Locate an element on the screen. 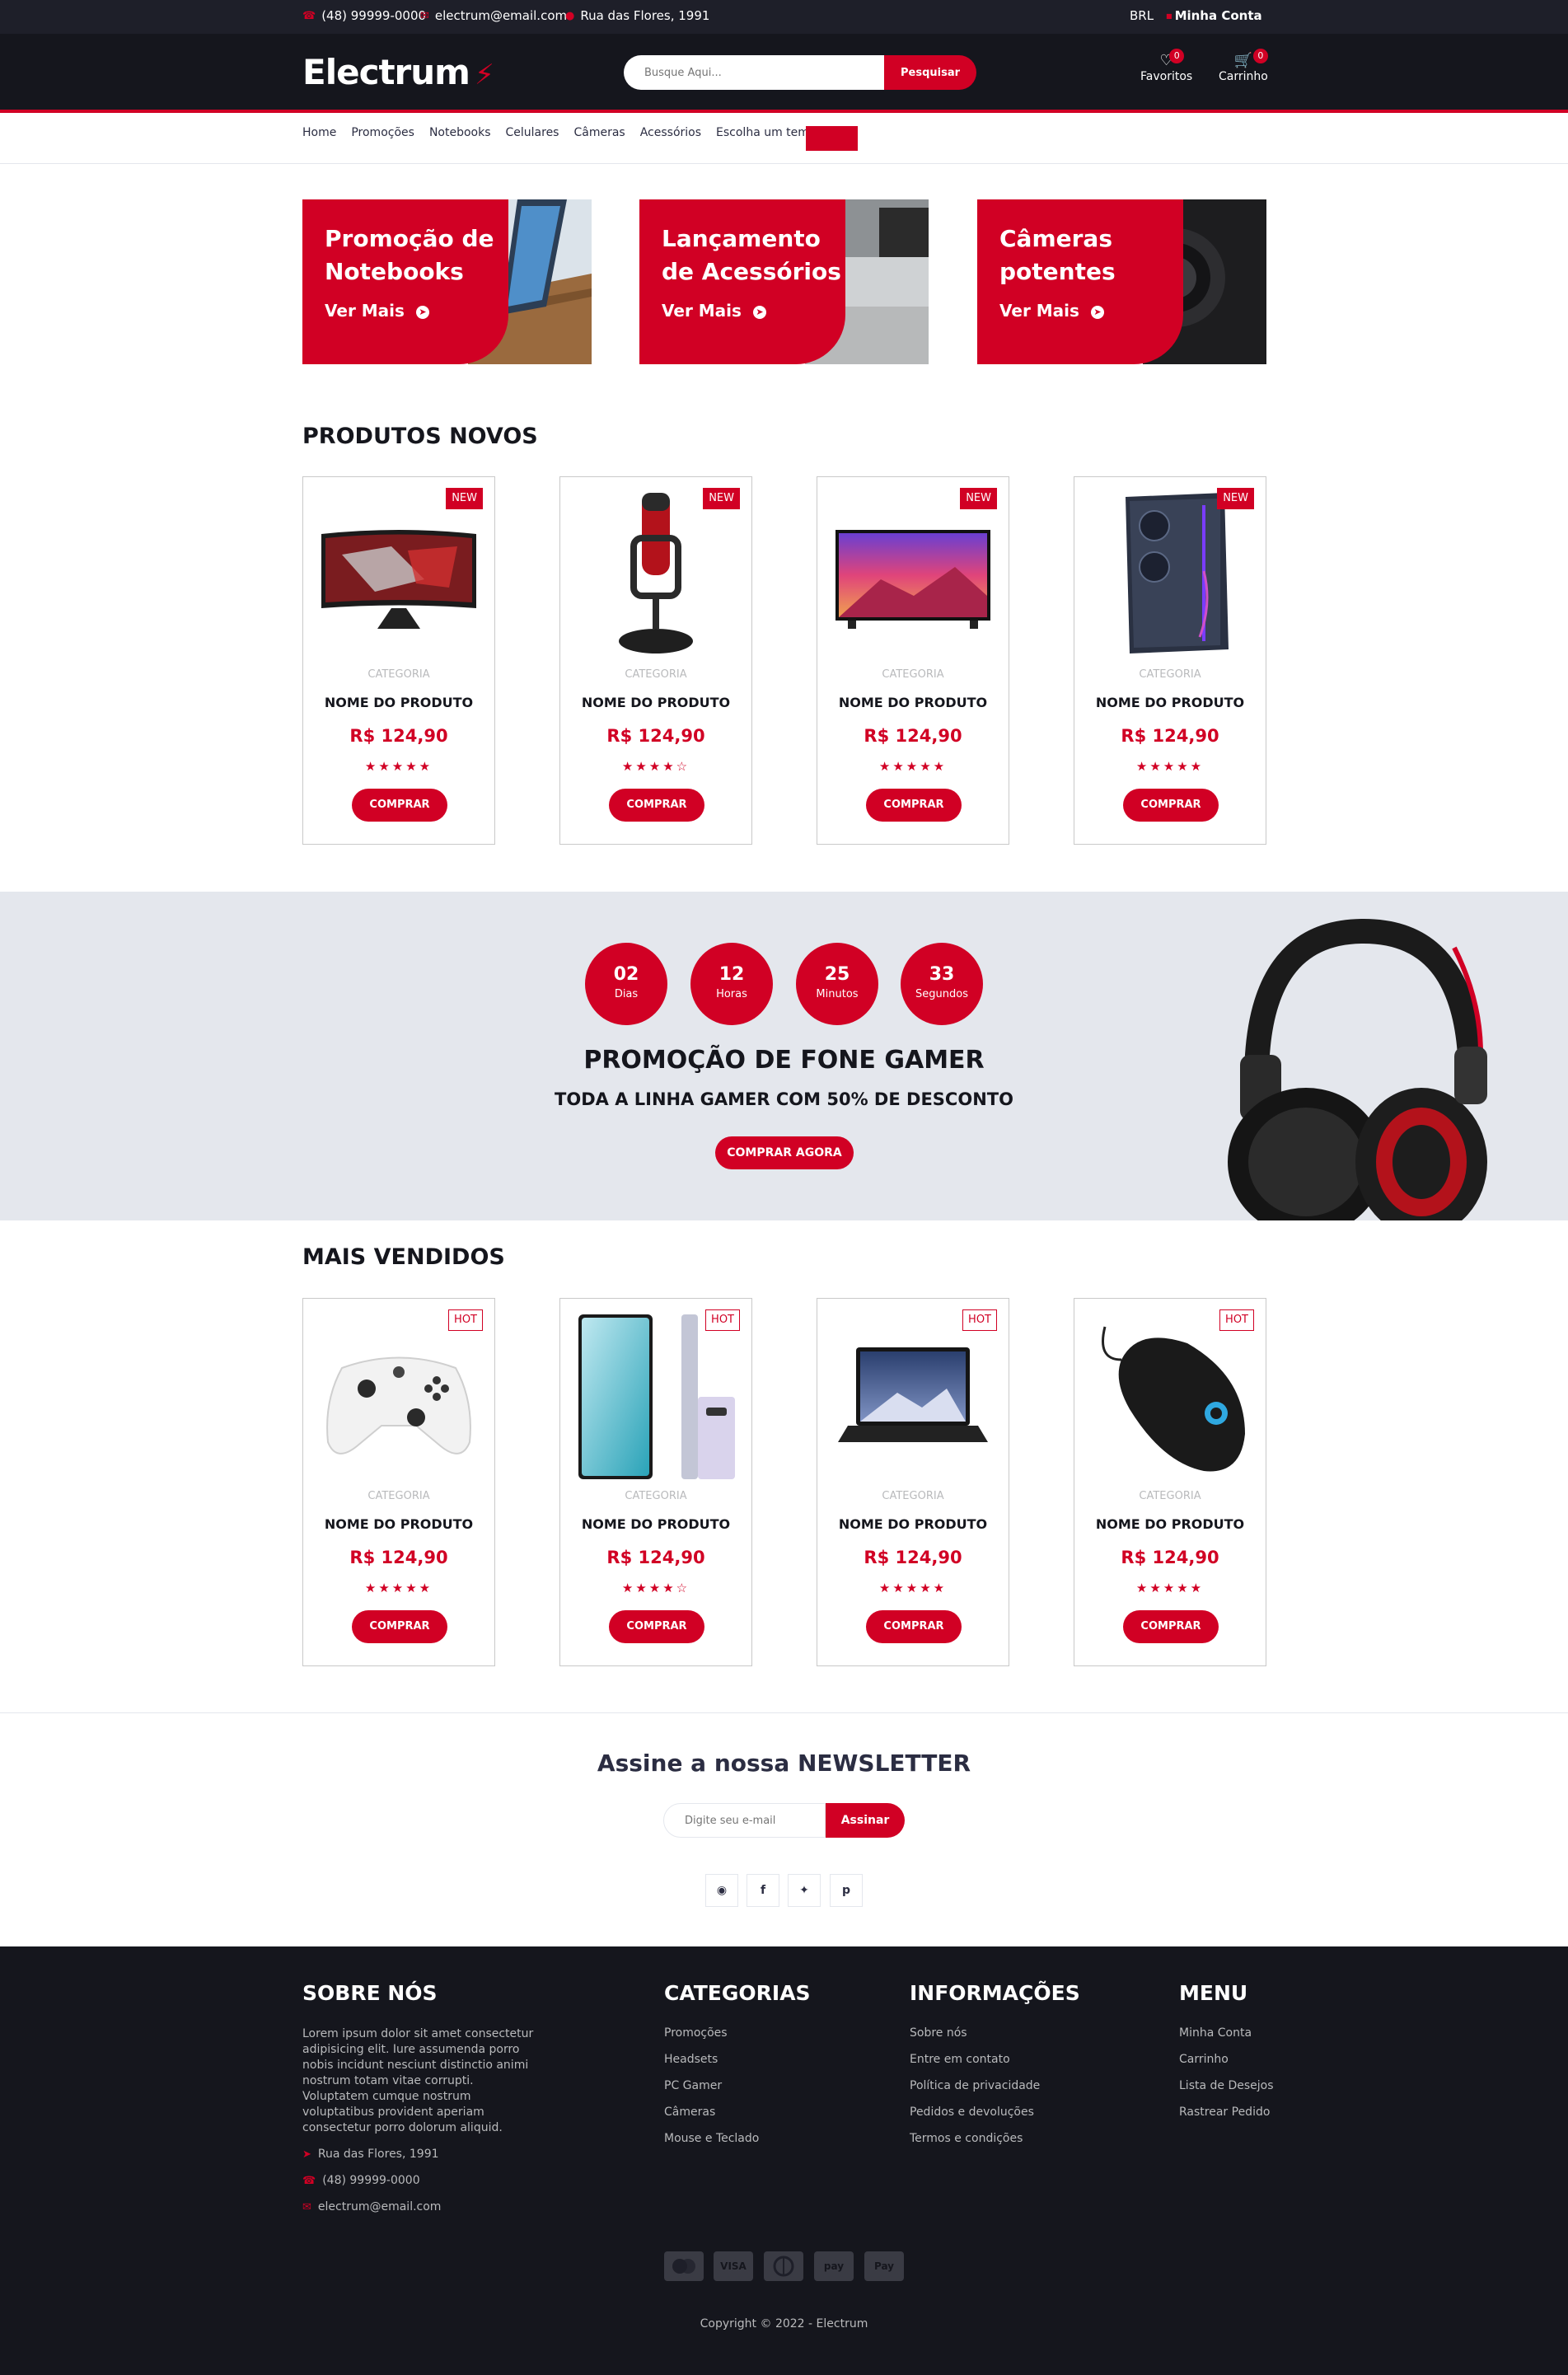  footer-email: ✉ electrum@email.com is located at coordinates (421, 2206).